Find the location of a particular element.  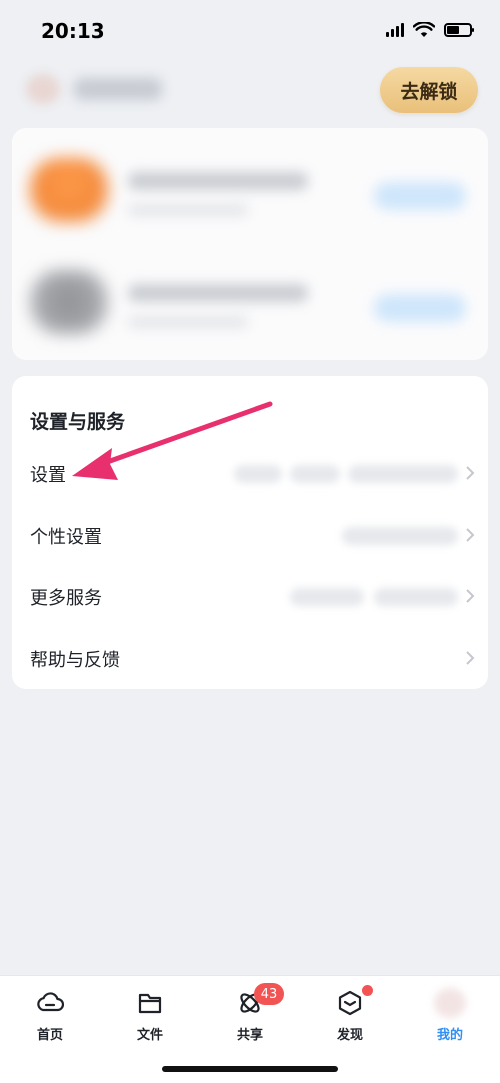

menu-item-label: 帮助与反馈 is located at coordinates (75, 660).